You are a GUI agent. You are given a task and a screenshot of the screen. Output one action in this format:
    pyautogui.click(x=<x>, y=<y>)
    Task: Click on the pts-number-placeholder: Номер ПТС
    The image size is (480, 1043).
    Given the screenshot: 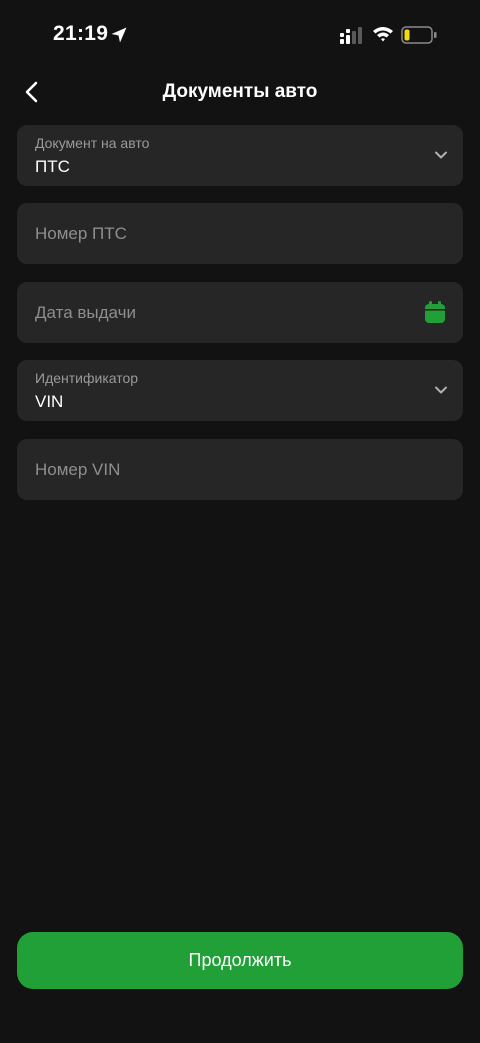 What is the action you would take?
    pyautogui.click(x=81, y=233)
    